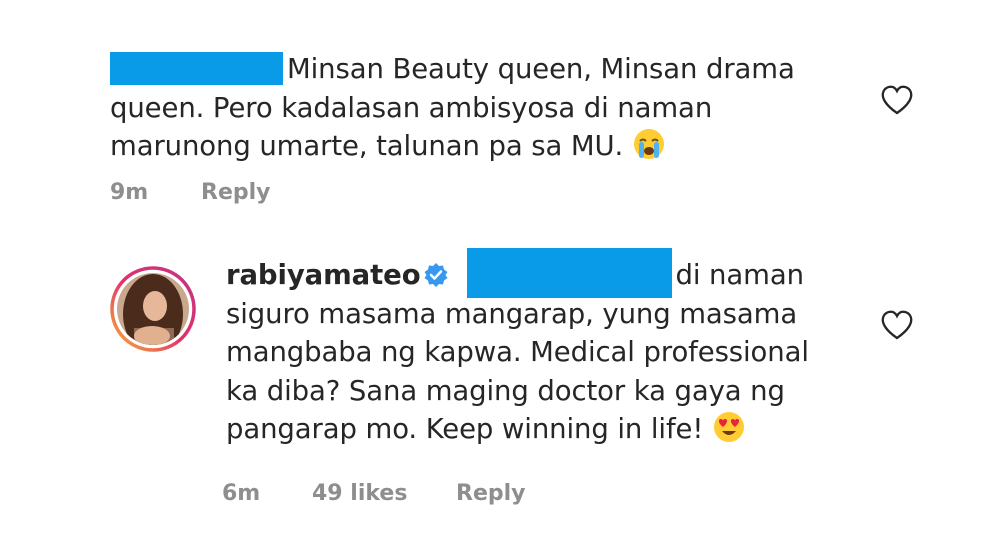 The height and width of the screenshot is (533, 997). I want to click on comment-2-line2: siguro masama mangarap, yung masama, so click(512, 313).